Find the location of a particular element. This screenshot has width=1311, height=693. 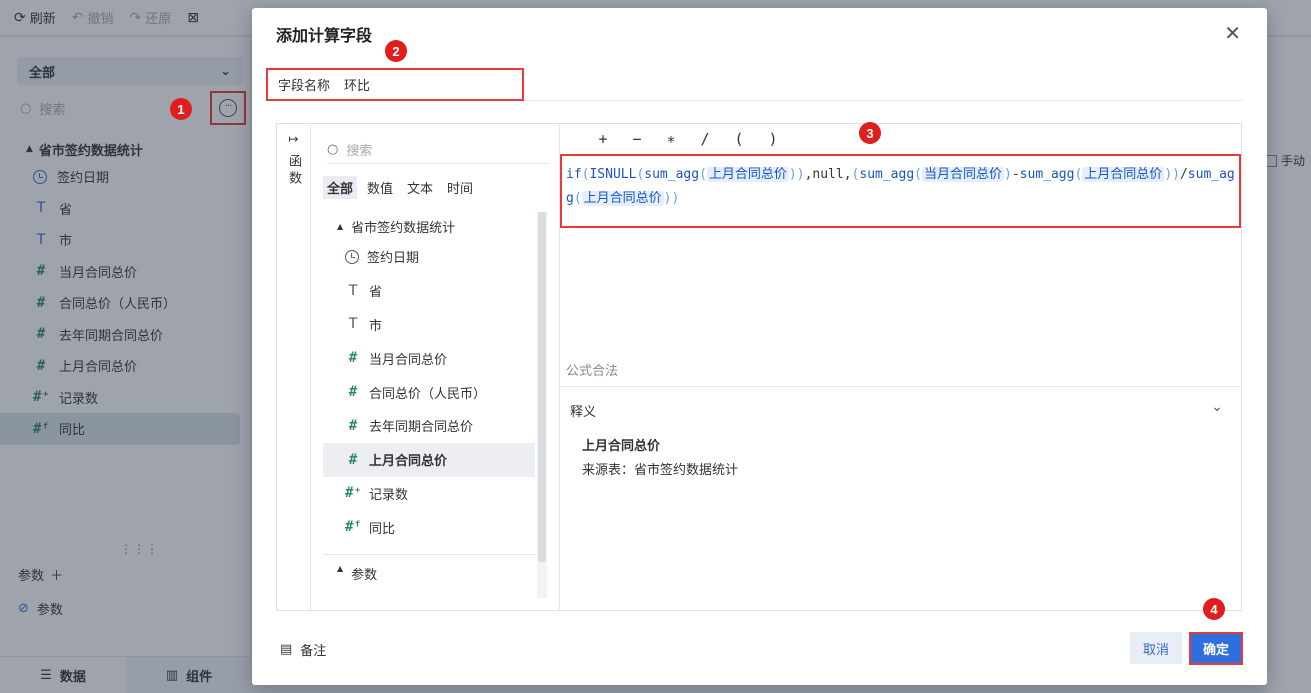

field-item: #ᶠ 同比 is located at coordinates (429, 527).